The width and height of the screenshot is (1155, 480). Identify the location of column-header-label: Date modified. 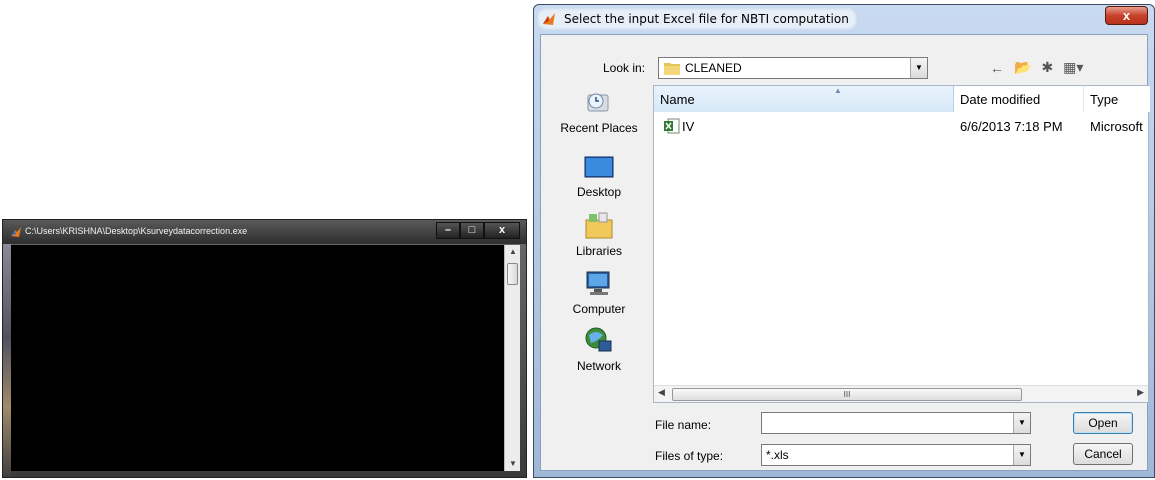
(1000, 99).